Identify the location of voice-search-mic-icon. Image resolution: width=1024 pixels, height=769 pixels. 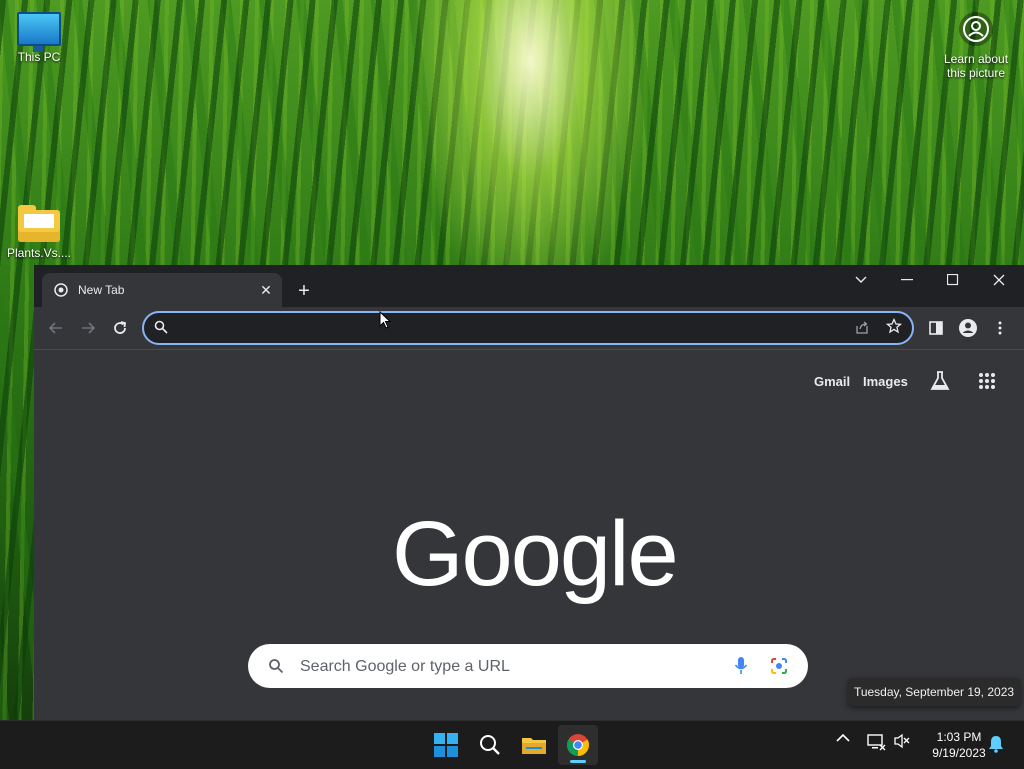
(741, 668).